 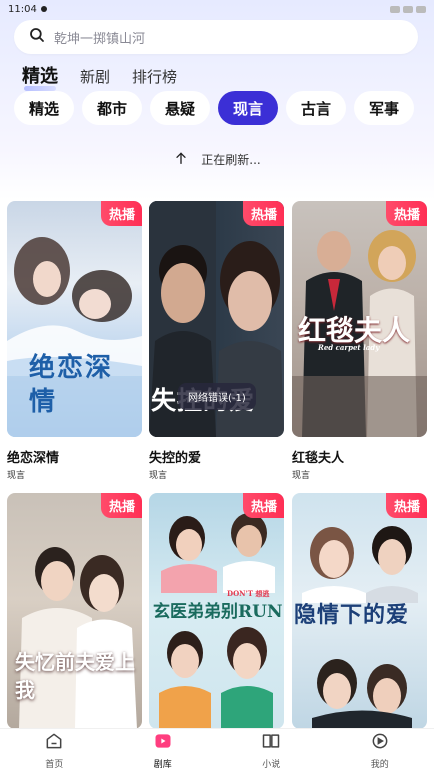 I want to click on drama-card: 红毯夫人 Red carpet lady 热播 红毯夫人 现言, so click(x=359, y=341).